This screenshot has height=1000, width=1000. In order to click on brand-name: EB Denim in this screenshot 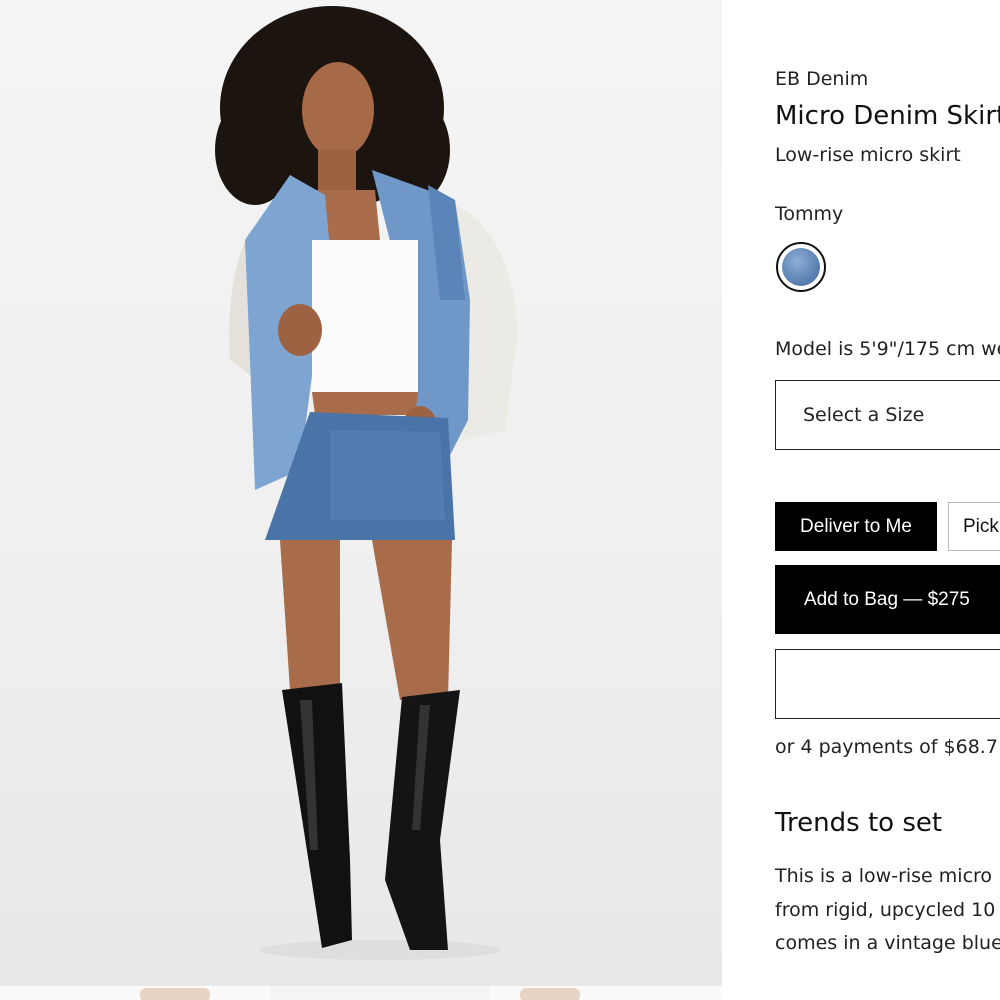, I will do `click(821, 79)`.